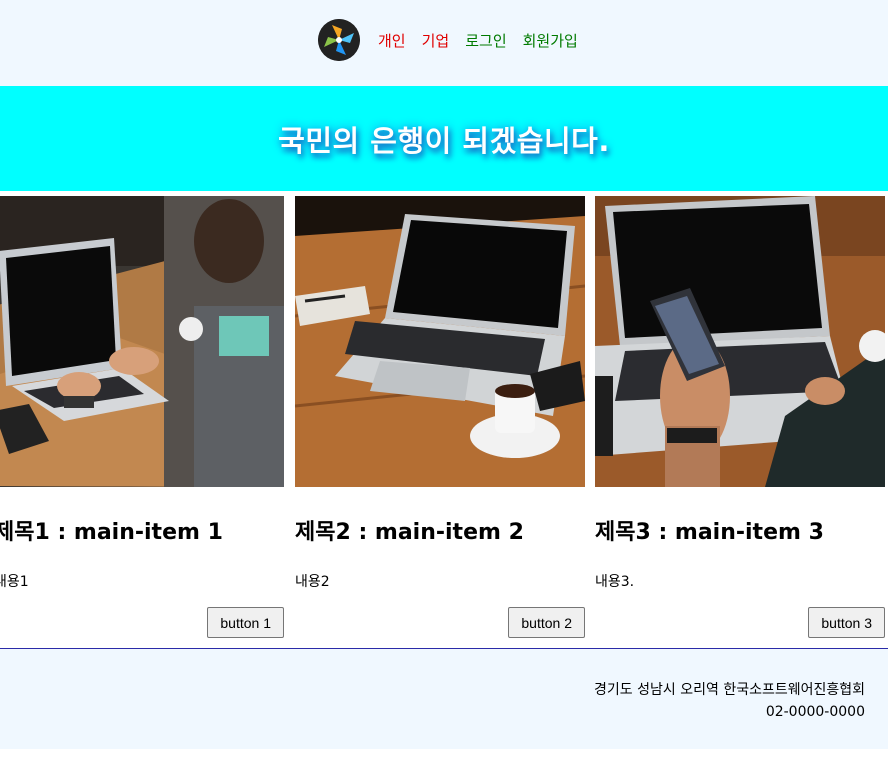  Describe the element at coordinates (615, 582) in the screenshot. I see `card-3-text: 내용3.` at that location.